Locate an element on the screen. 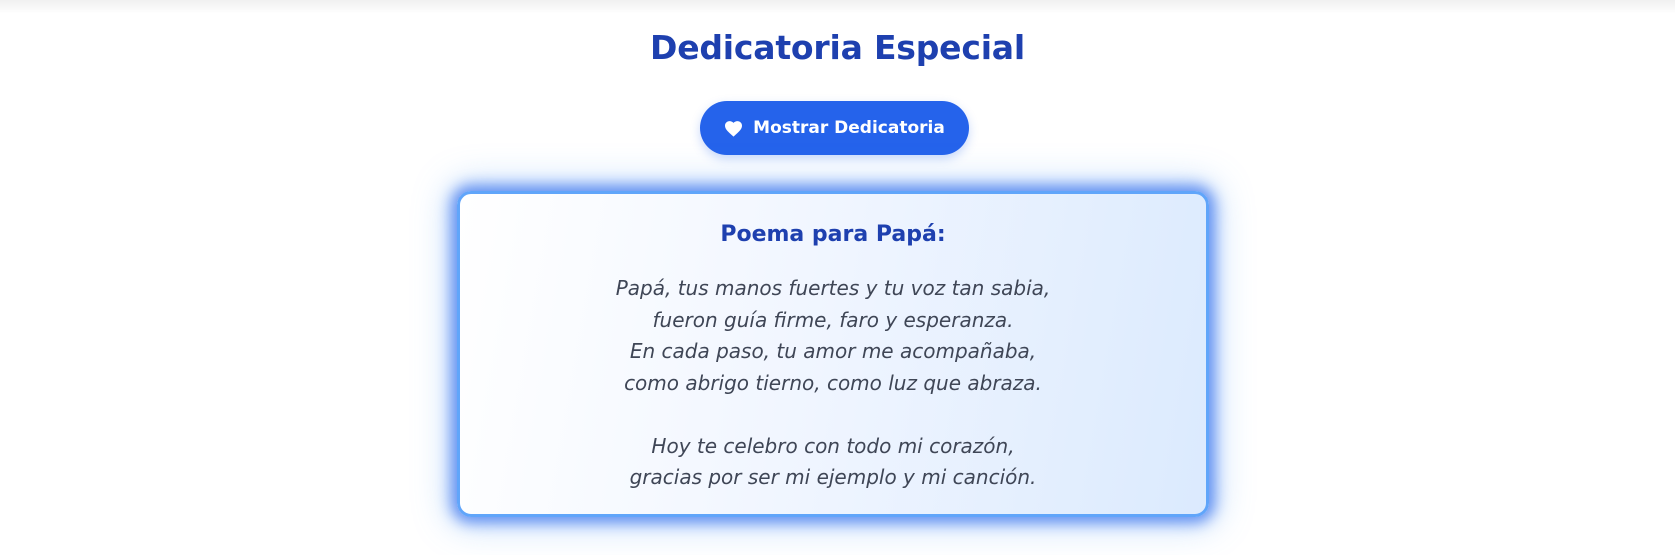  show-dedication-button: Mostrar Dedicatoria is located at coordinates (834, 128).